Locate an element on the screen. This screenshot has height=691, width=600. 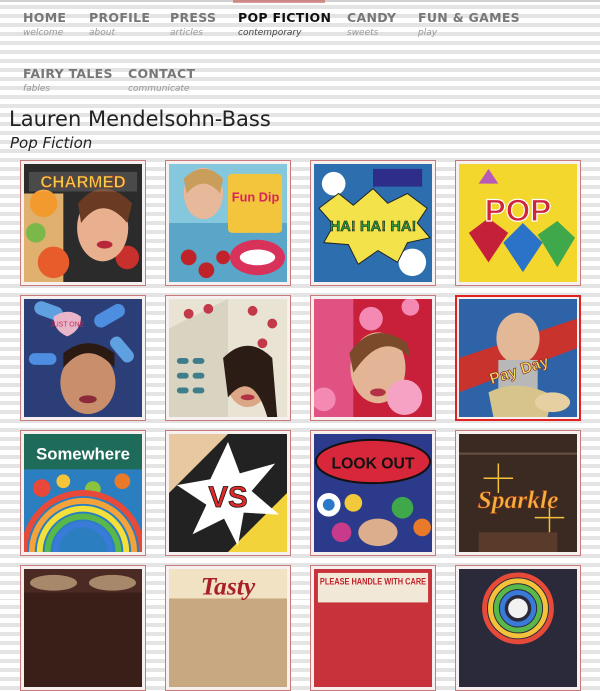
nav-candy: CANDY sweets is located at coordinates (371, 24).